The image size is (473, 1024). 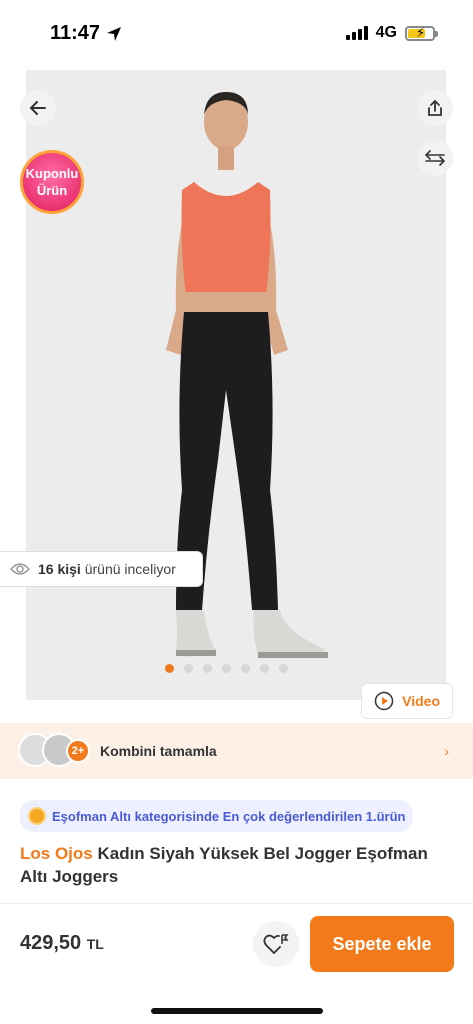 I want to click on price: 429,50 TL, so click(x=62, y=943).